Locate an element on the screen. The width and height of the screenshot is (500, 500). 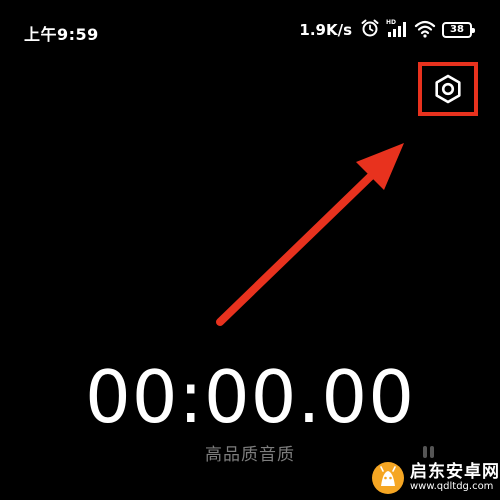
network-speed: 1.9K/s is located at coordinates (325, 30).